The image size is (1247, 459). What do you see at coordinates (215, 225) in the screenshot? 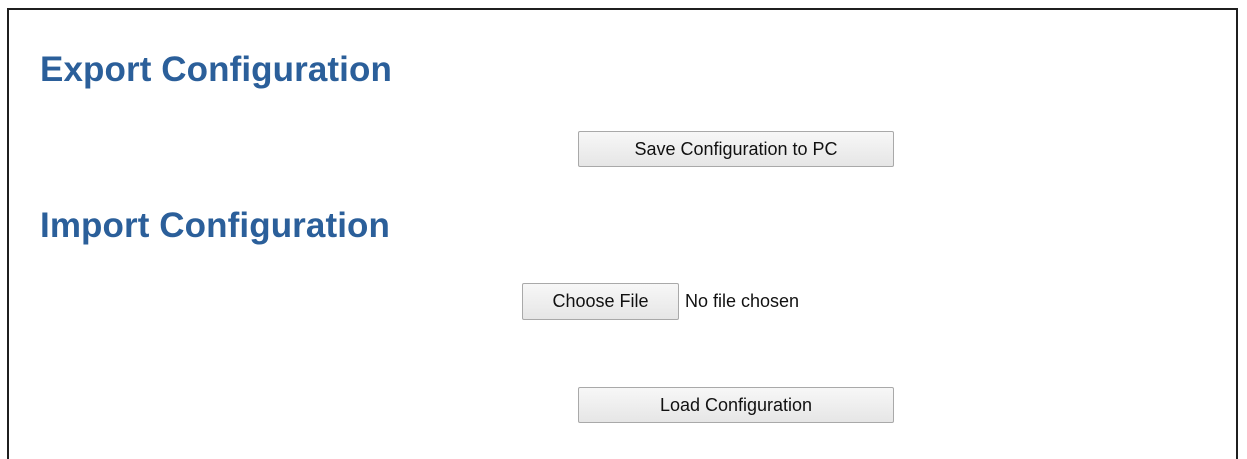
I see `import-configuration-heading: Import Configuration` at bounding box center [215, 225].